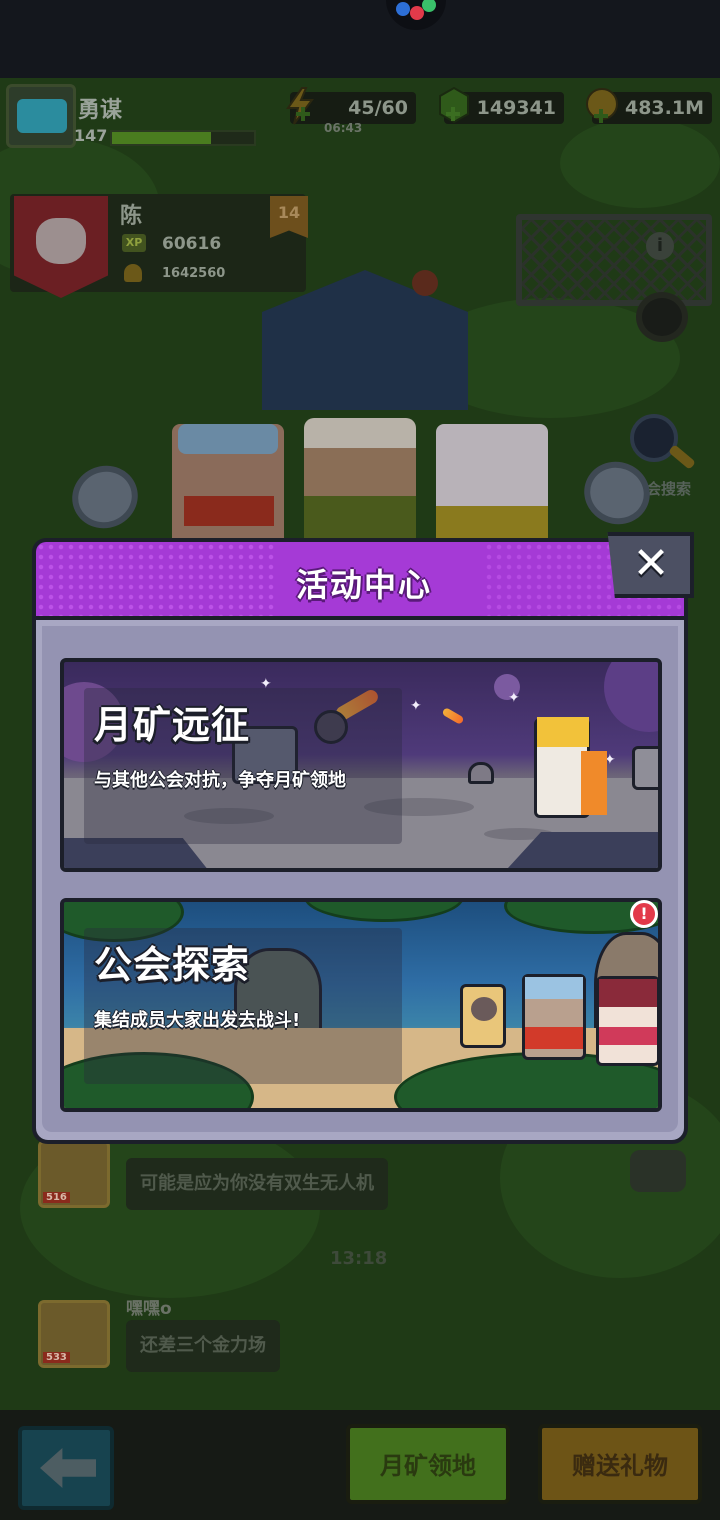 This screenshot has height=1520, width=720. What do you see at coordinates (425, 283) in the screenshot?
I see `antenna` at bounding box center [425, 283].